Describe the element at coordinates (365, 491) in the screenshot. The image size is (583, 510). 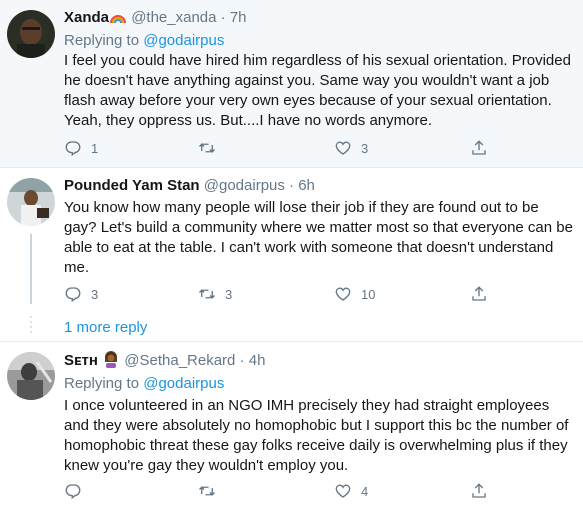
I see `like-count: 4` at that location.